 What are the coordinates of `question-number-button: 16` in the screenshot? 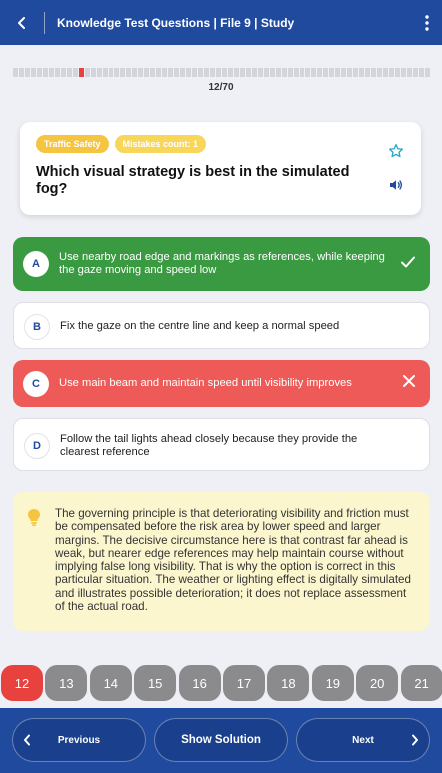 It's located at (199, 683).